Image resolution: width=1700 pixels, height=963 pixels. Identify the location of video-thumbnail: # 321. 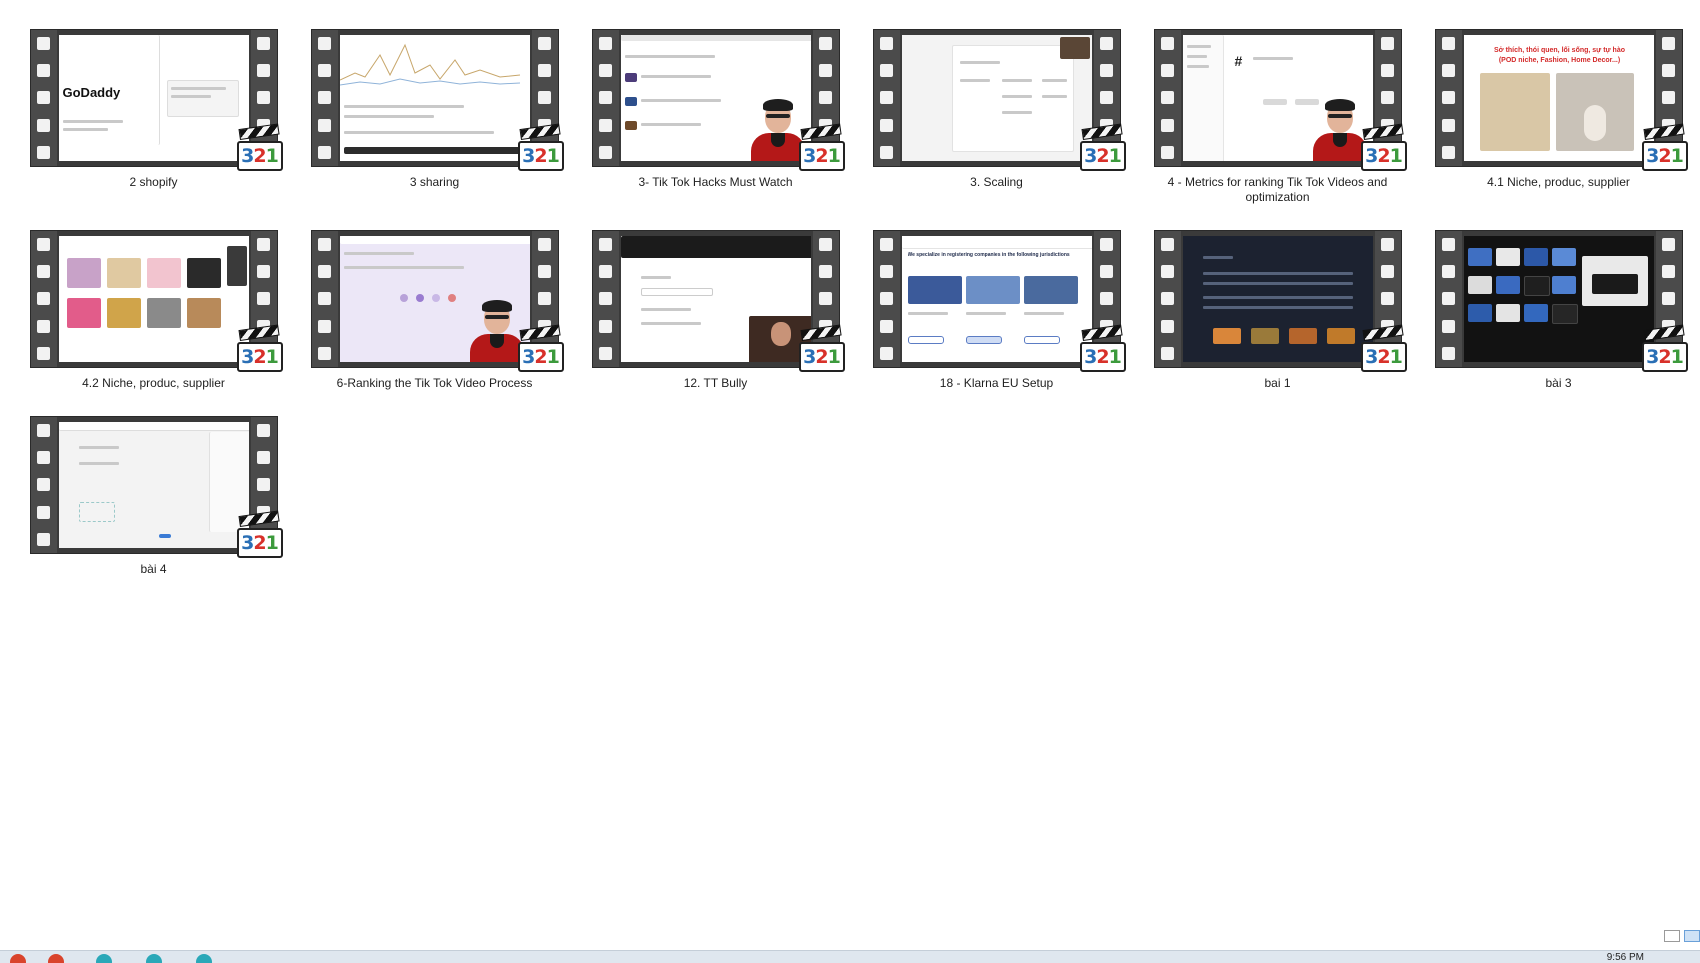
(1280, 100).